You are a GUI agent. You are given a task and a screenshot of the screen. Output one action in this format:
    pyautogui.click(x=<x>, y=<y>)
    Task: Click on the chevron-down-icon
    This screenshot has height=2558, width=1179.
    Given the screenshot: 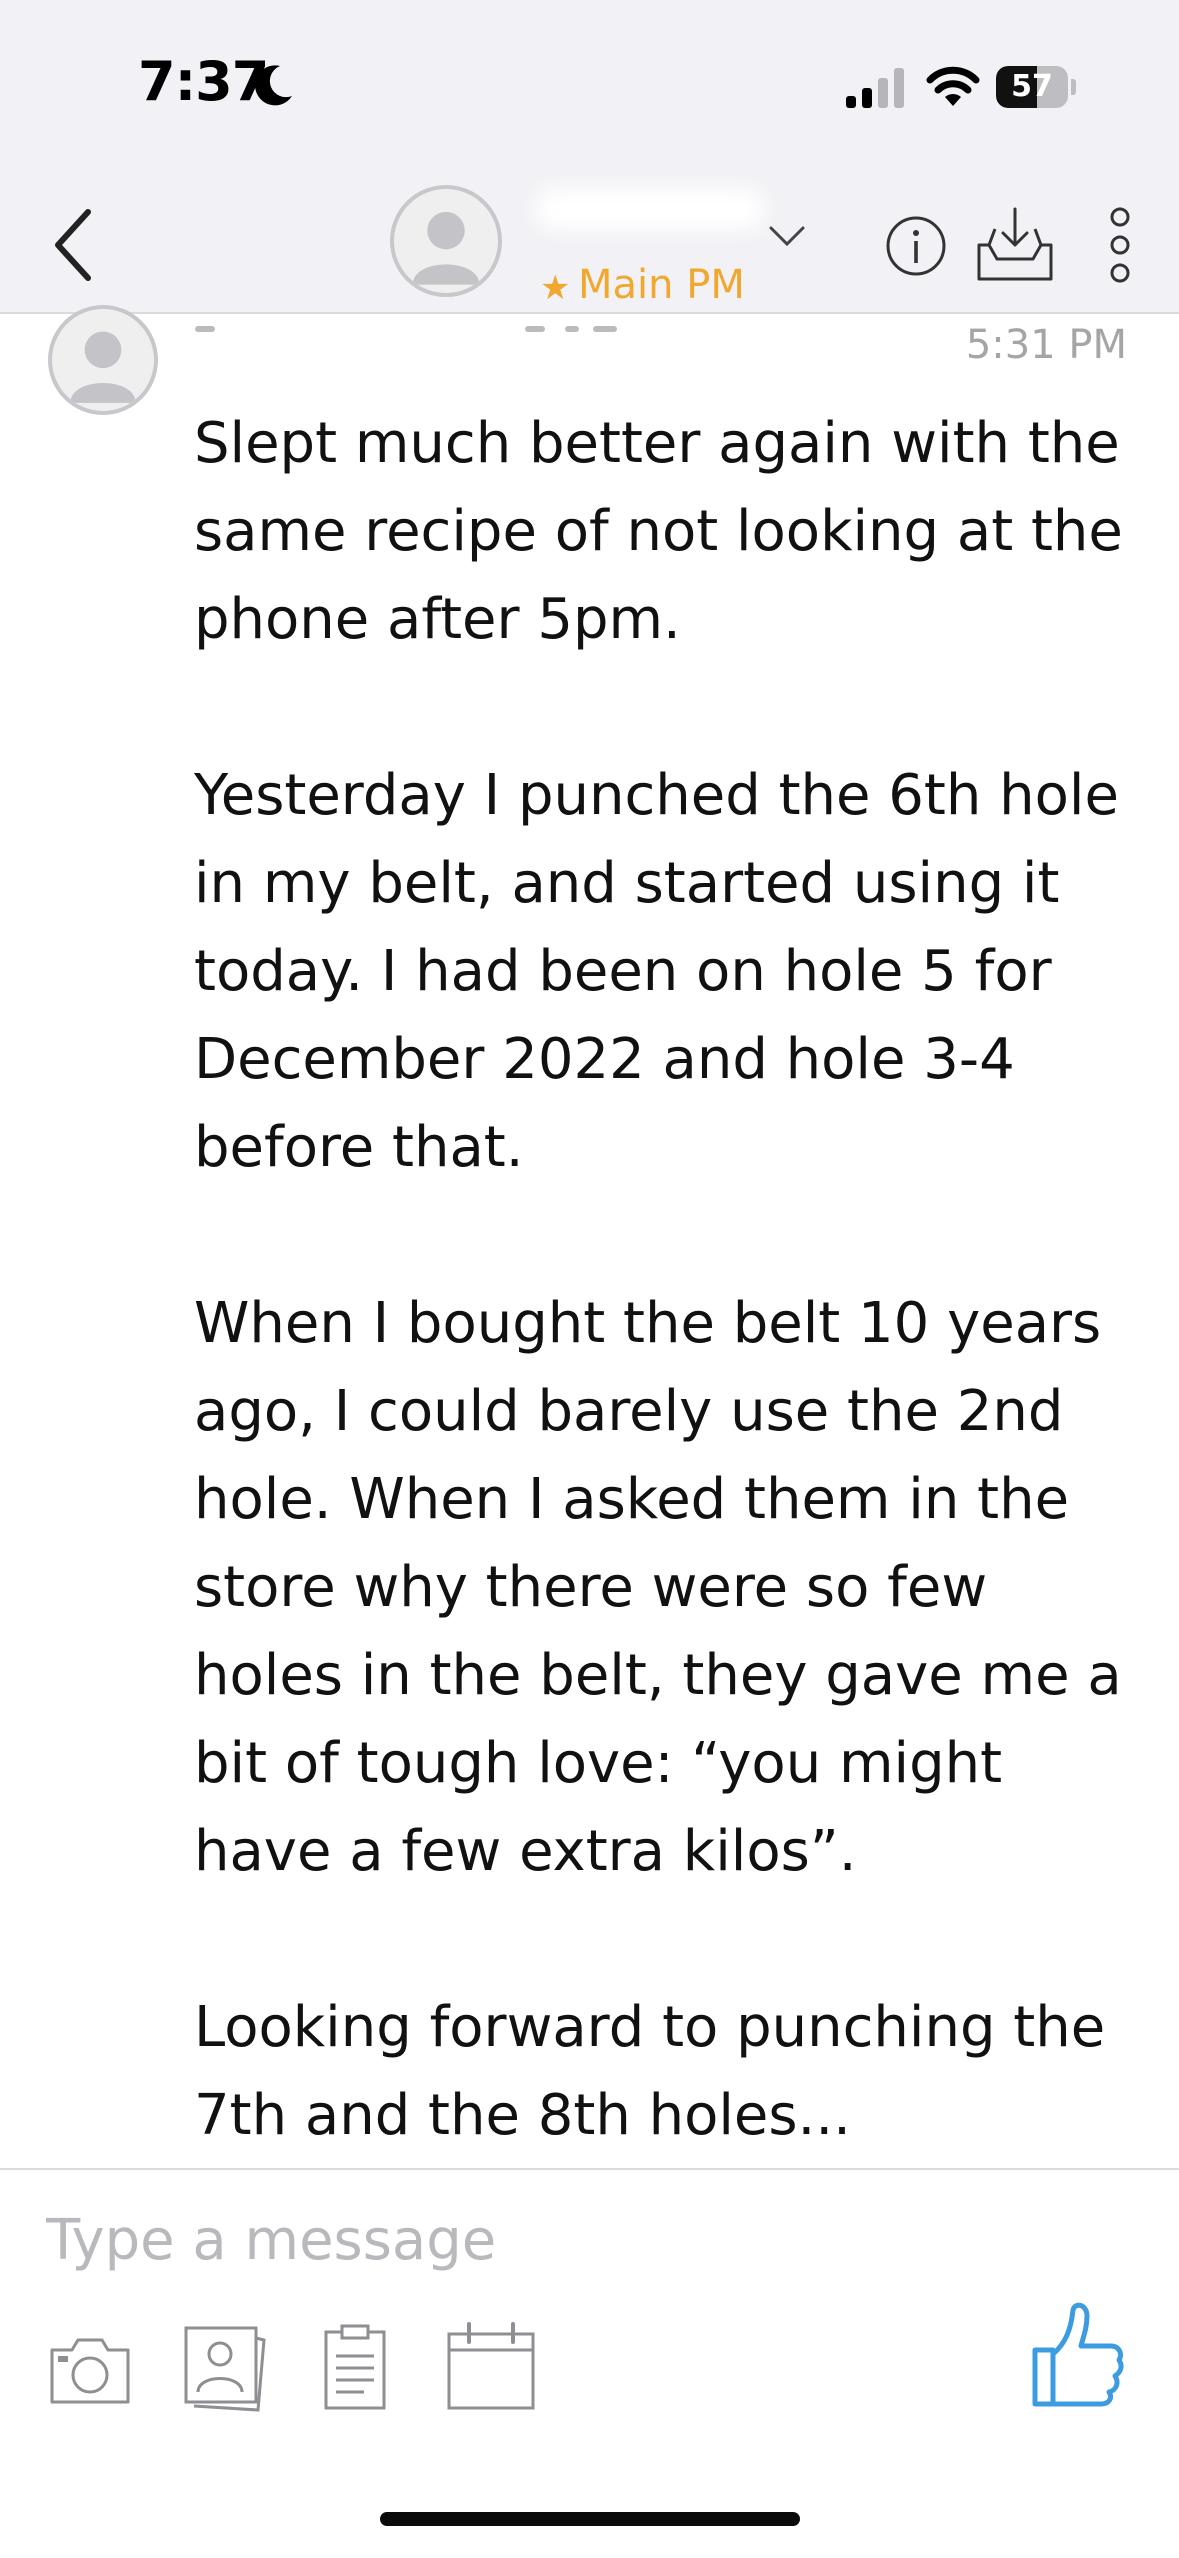 What is the action you would take?
    pyautogui.click(x=787, y=237)
    